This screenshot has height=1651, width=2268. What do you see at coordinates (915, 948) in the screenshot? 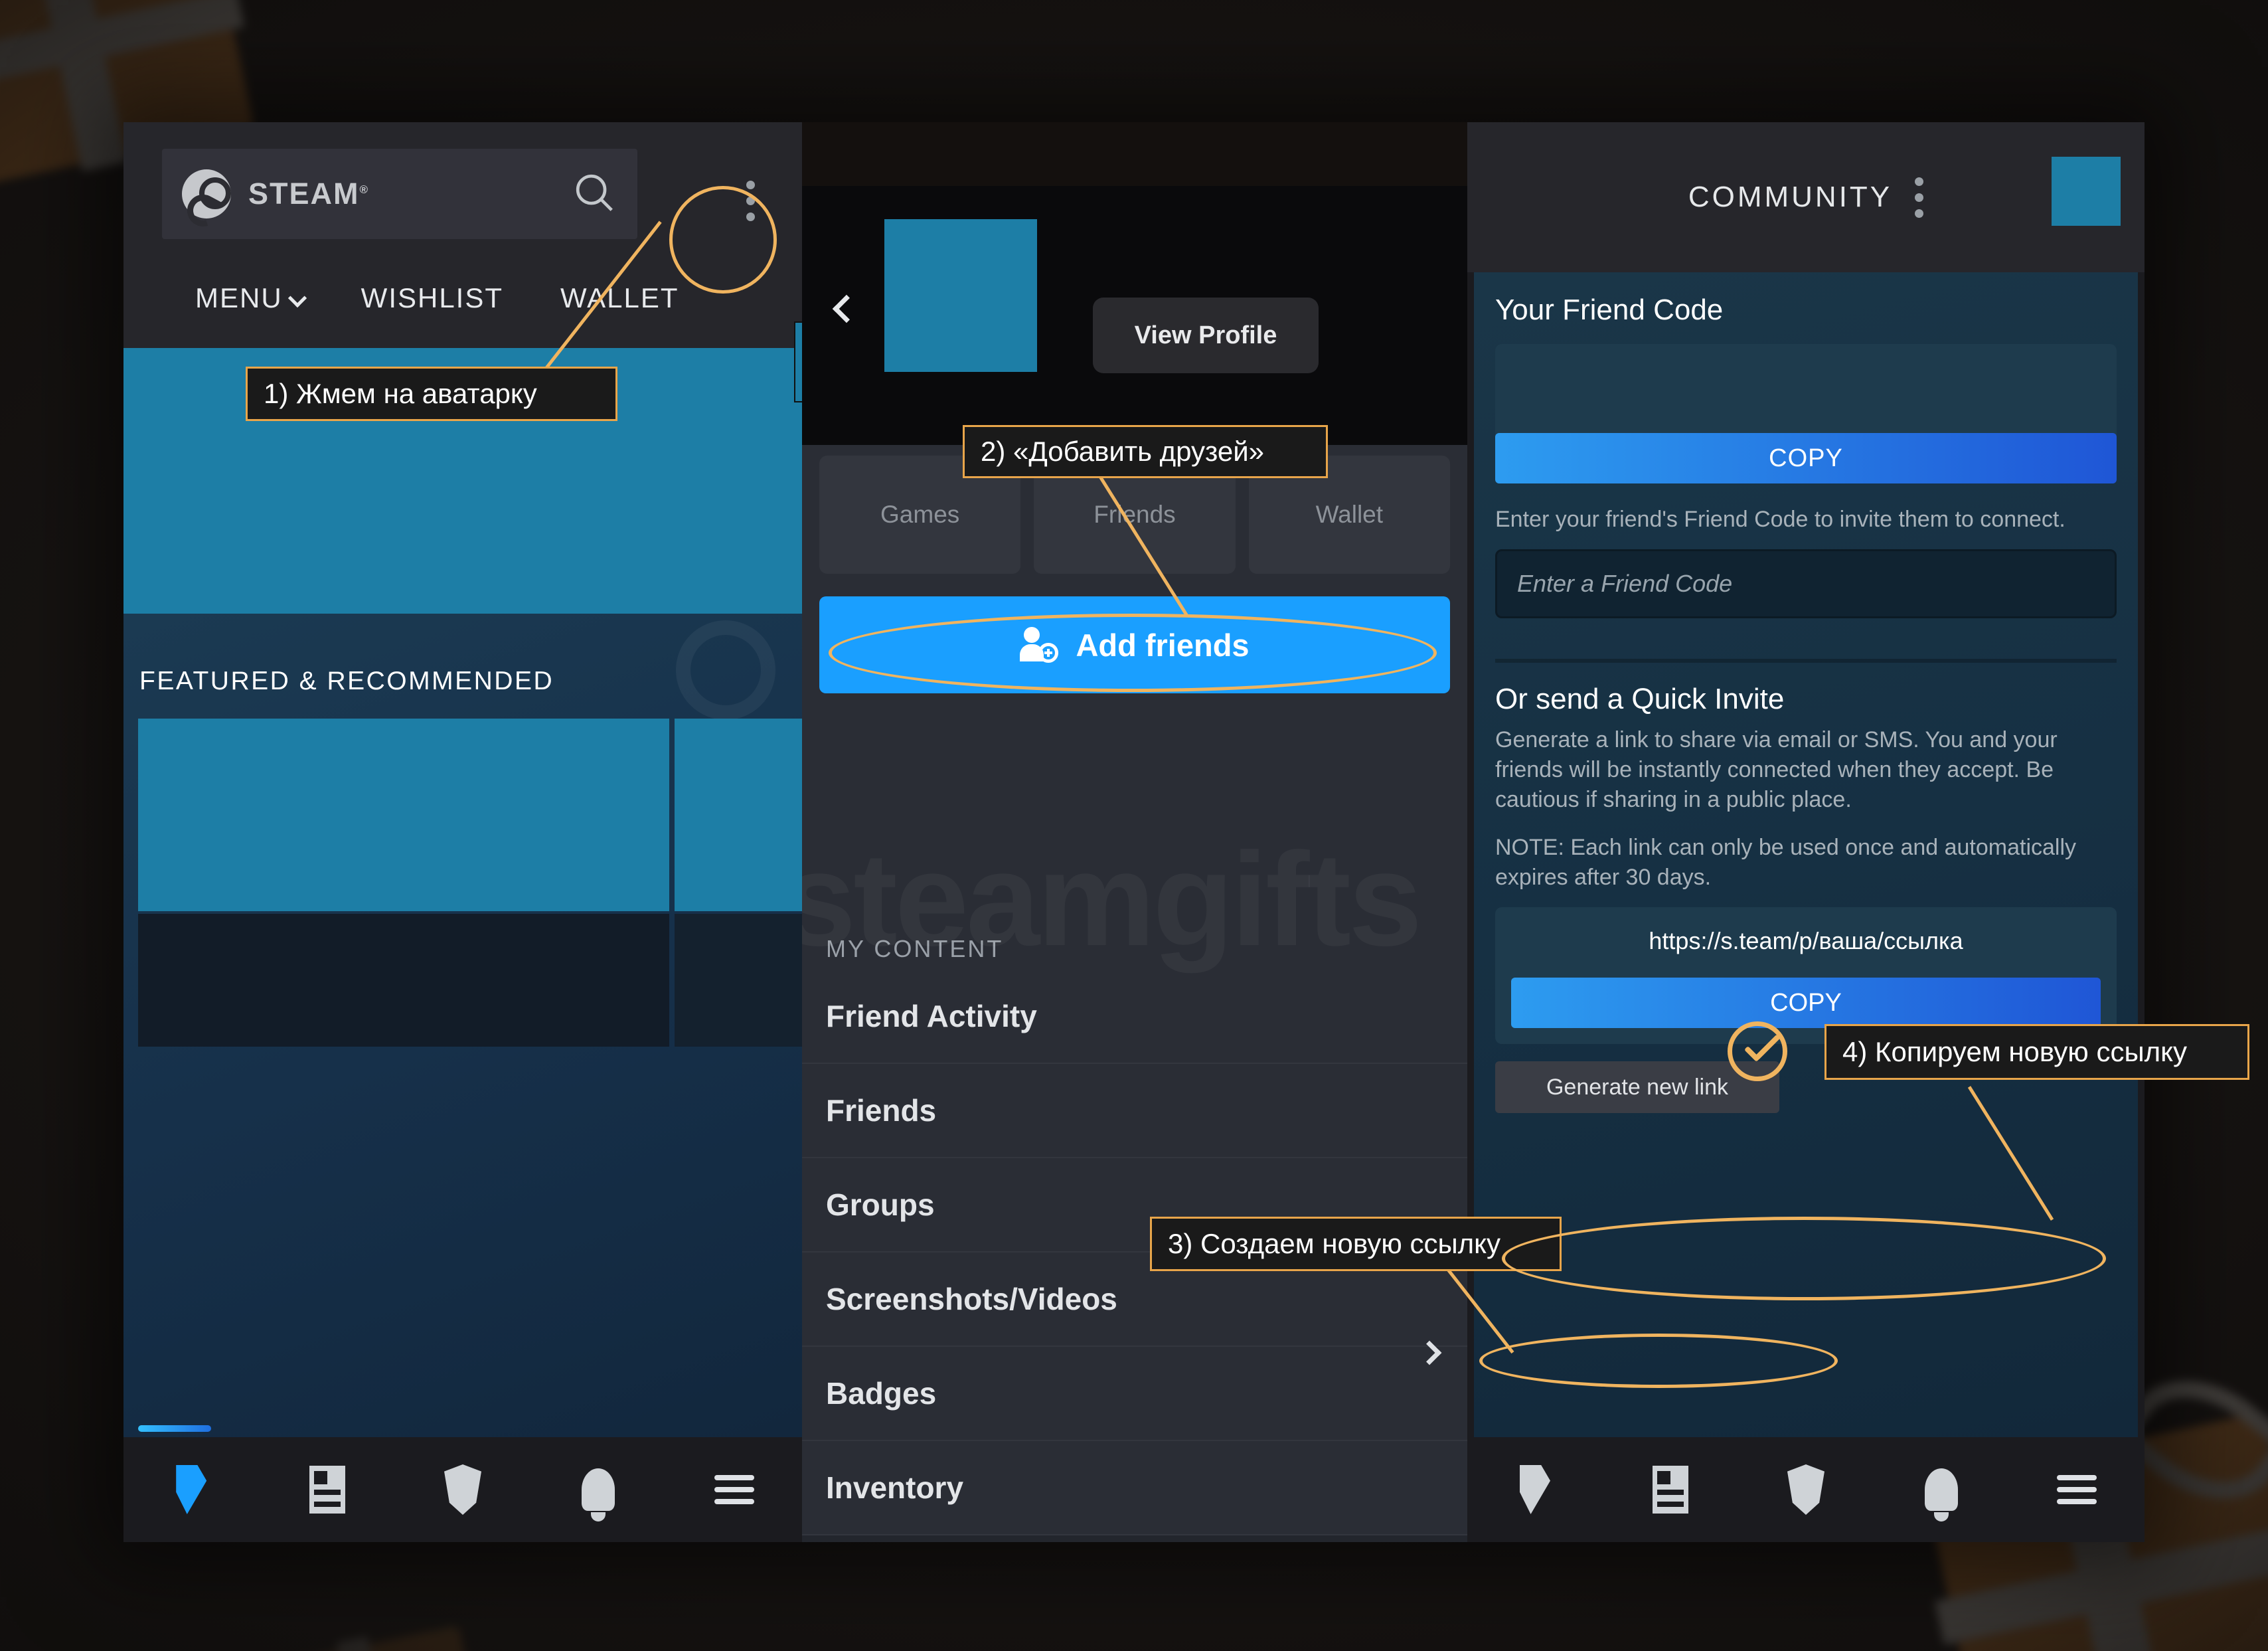
I see `my-content-label: MY CONTENT` at bounding box center [915, 948].